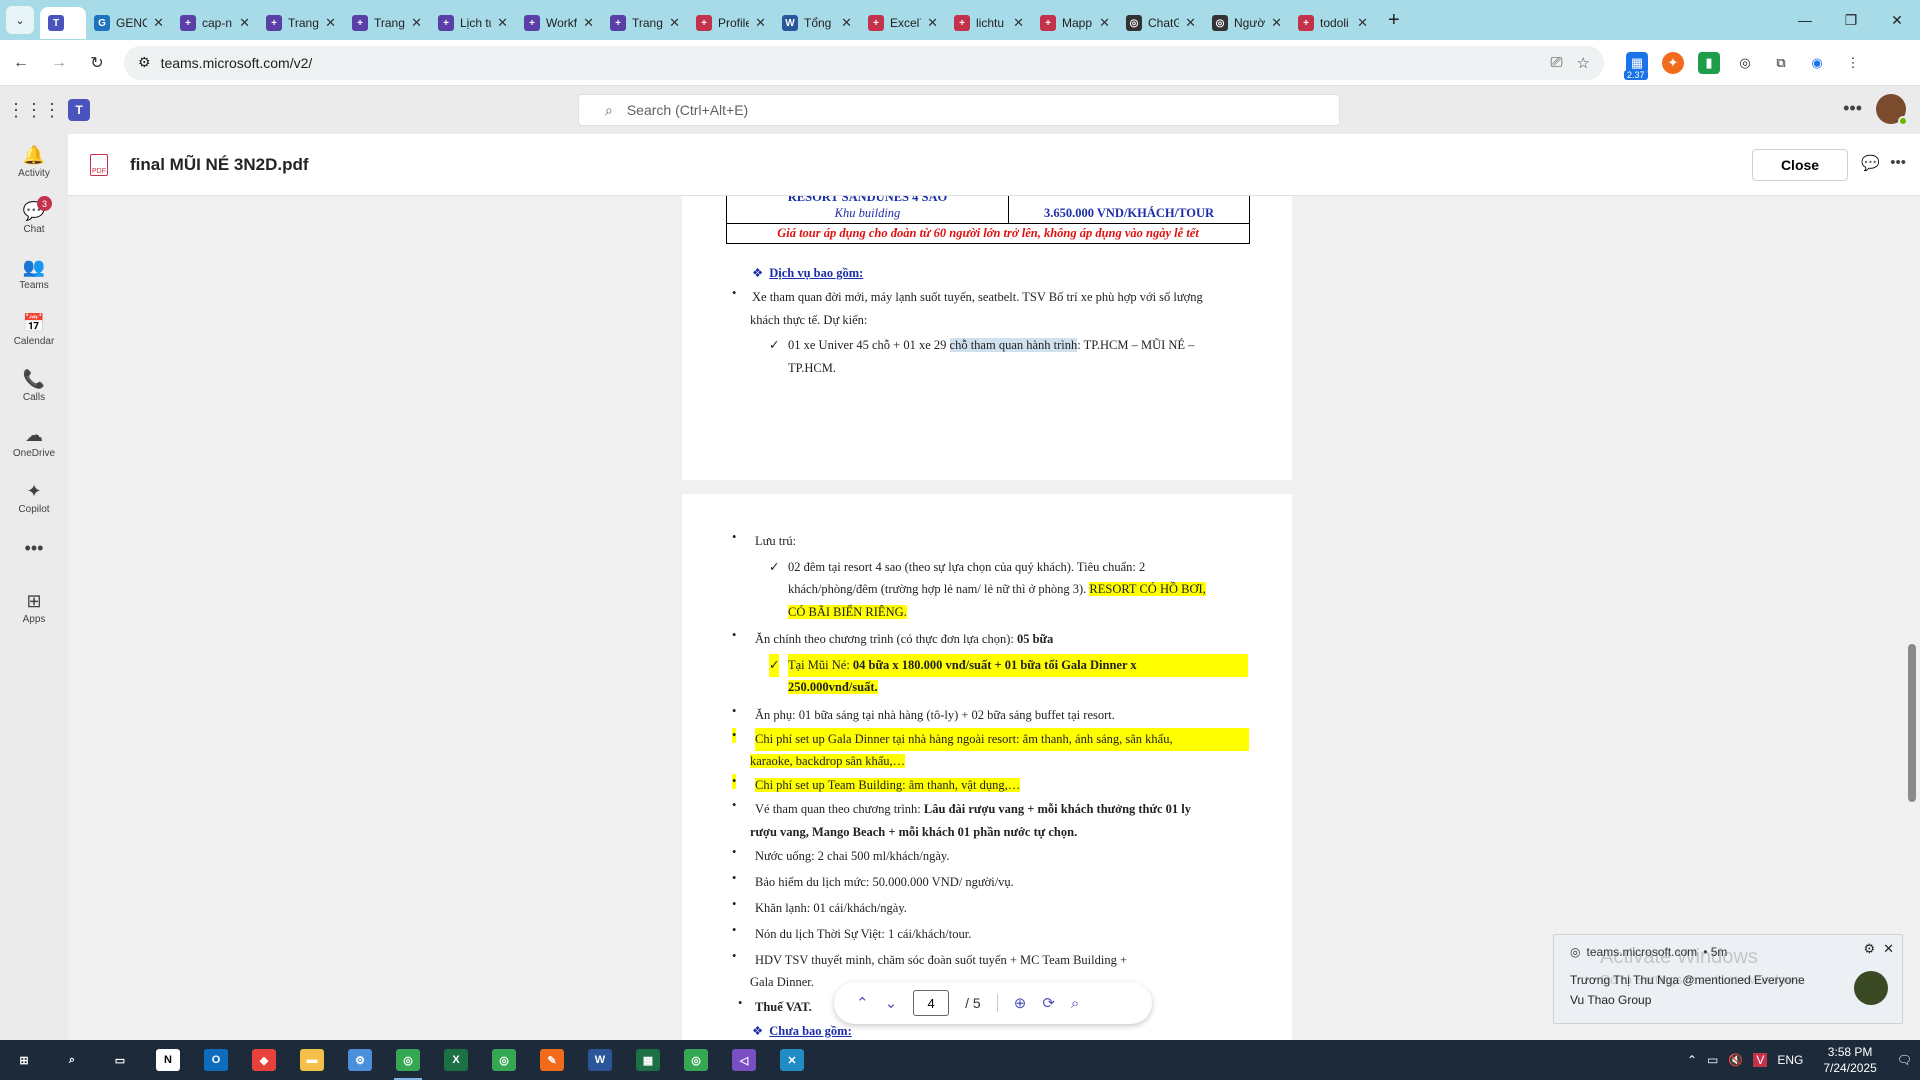 The width and height of the screenshot is (1920, 1080). Describe the element at coordinates (264, 1060) in the screenshot. I see `anydesk-icon: ◆` at that location.